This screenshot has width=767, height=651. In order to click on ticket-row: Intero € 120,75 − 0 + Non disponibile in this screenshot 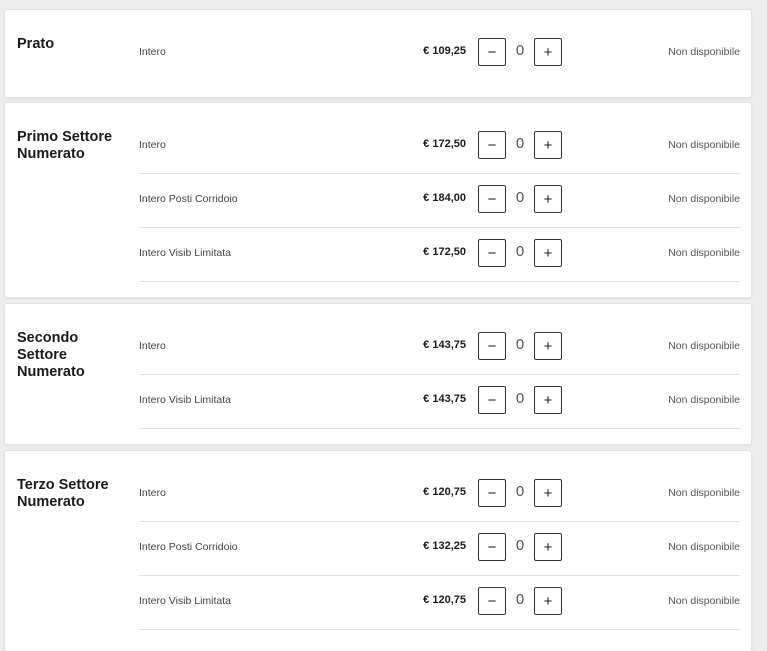, I will do `click(439, 494)`.